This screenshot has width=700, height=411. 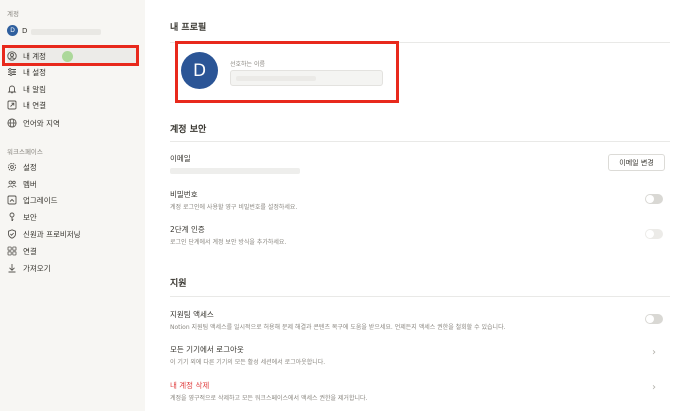 What do you see at coordinates (248, 362) in the screenshot?
I see `logout-all-description: 이 기기 외에 다른 기기의 모든 활성 세션에서 로그아웃합니다.` at bounding box center [248, 362].